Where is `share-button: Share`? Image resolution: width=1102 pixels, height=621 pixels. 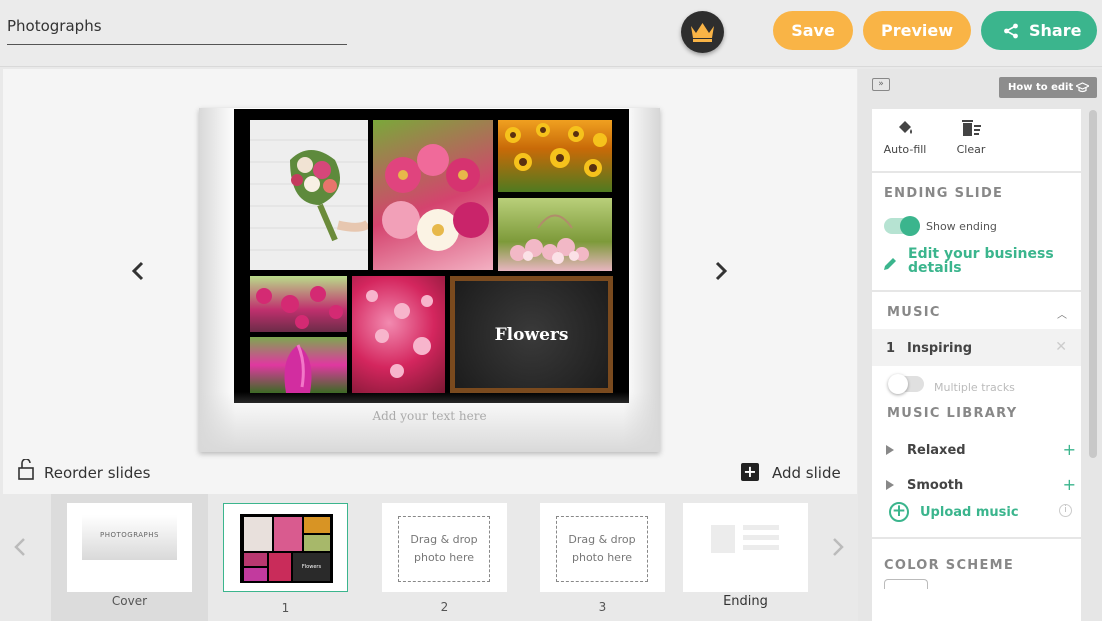 share-button: Share is located at coordinates (1039, 30).